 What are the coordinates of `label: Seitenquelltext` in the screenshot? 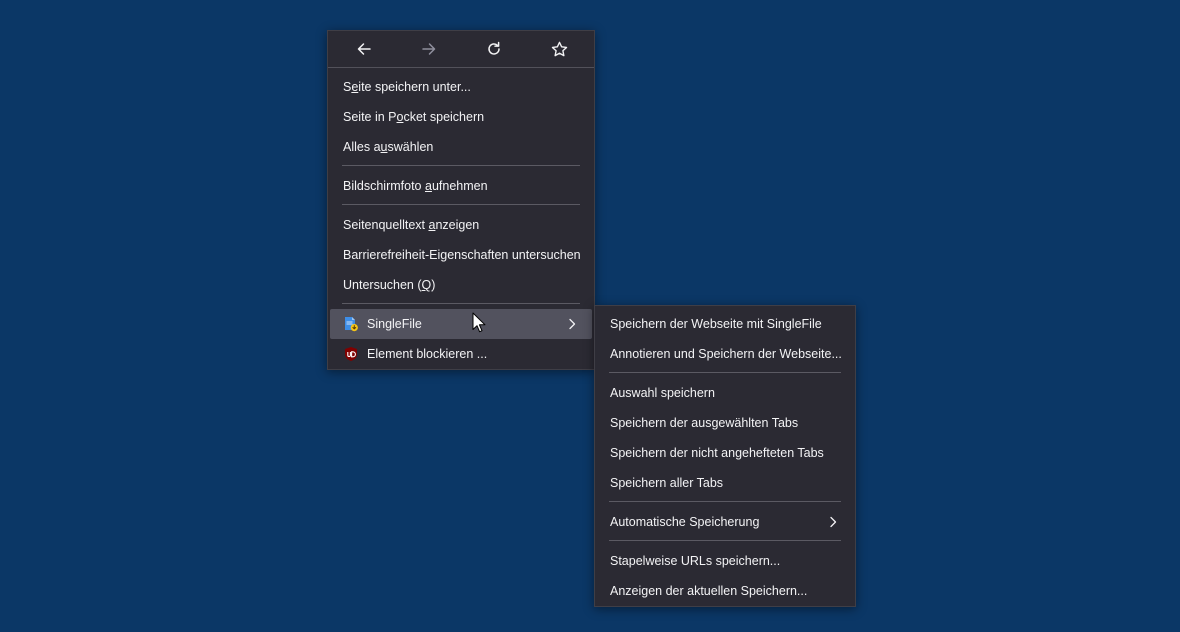 It's located at (386, 225).